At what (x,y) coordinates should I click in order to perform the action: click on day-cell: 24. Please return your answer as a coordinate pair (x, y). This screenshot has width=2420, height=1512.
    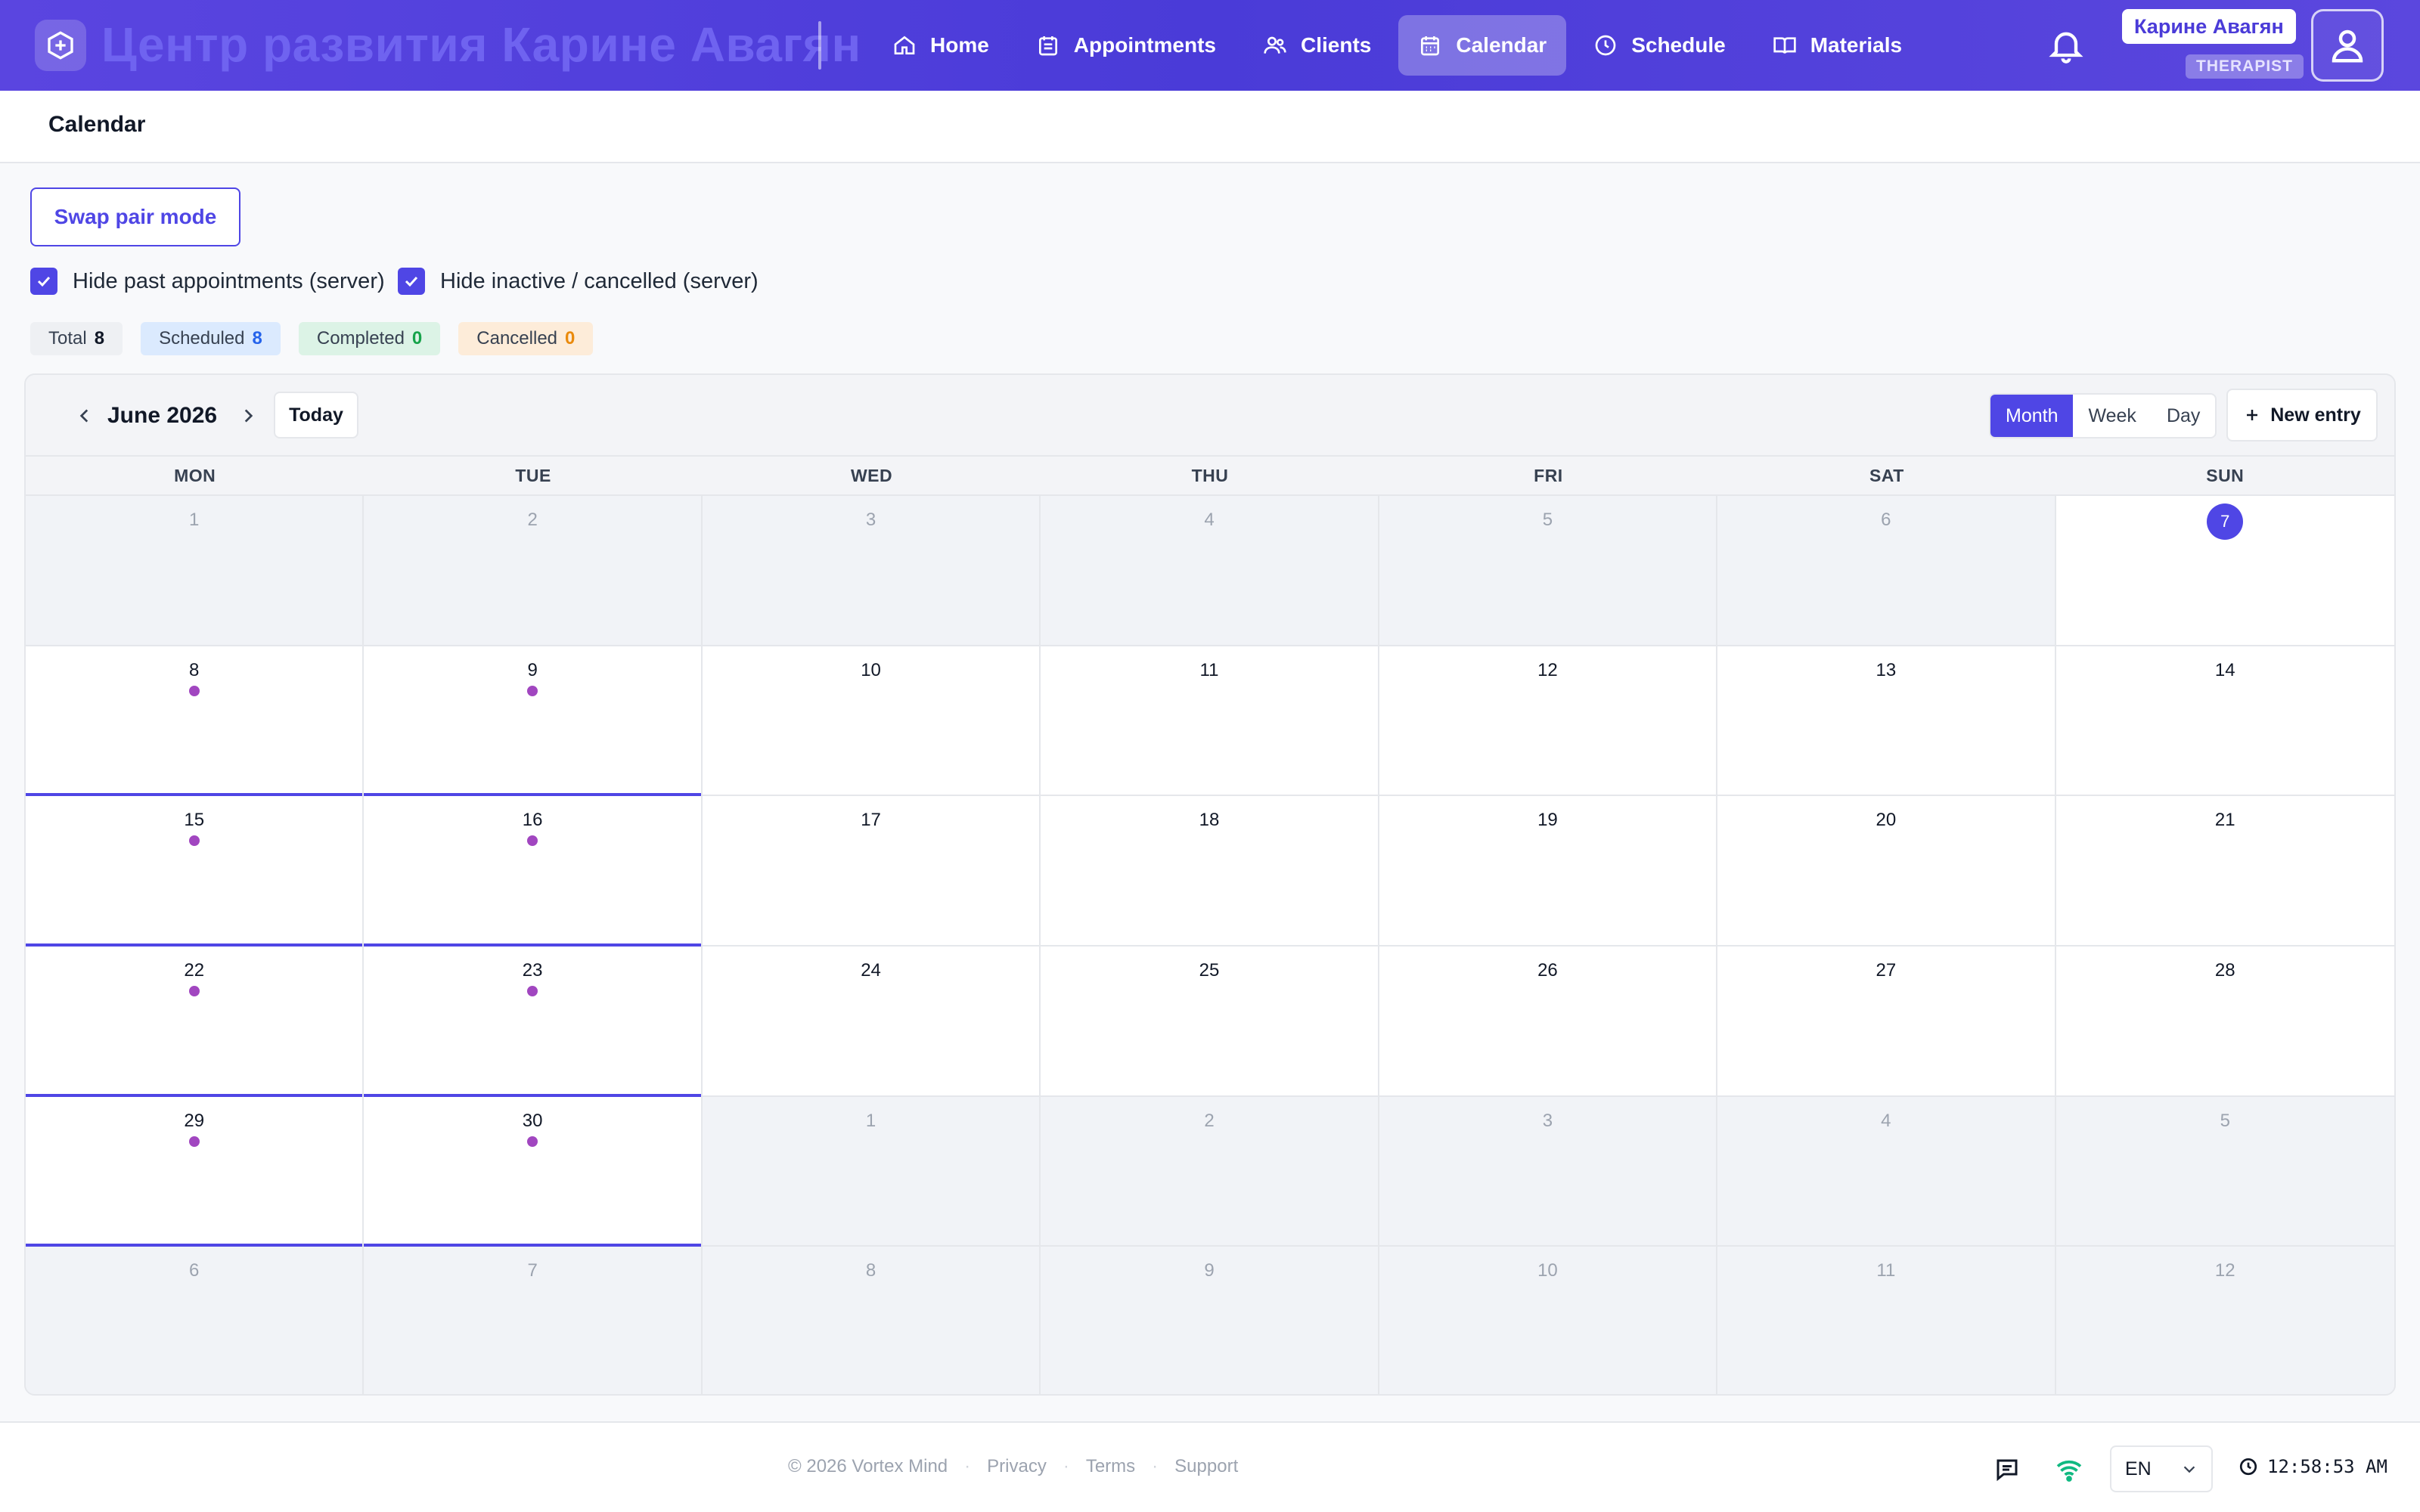
    Looking at the image, I should click on (871, 1022).